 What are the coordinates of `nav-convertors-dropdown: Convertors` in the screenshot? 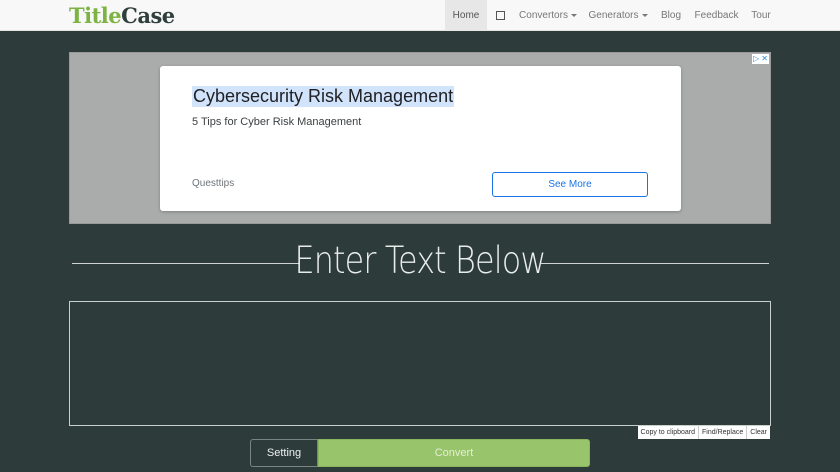 It's located at (548, 15).